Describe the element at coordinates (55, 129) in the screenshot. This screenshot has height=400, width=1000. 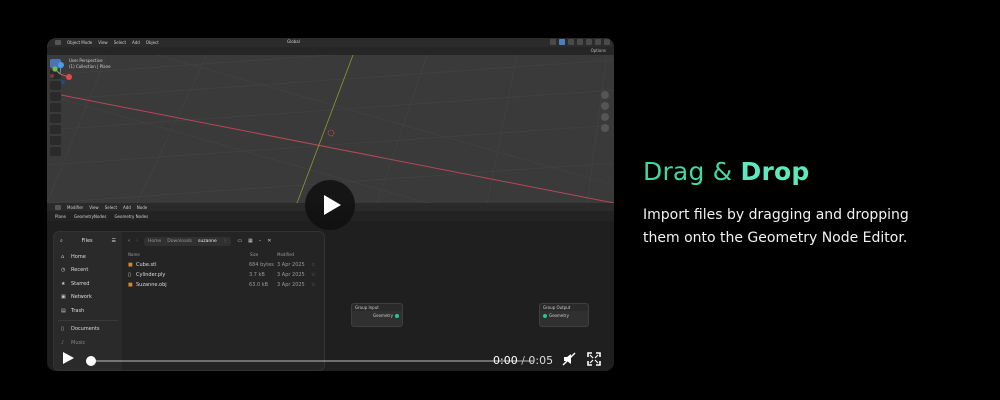
I see `annotate-tool-icon` at that location.